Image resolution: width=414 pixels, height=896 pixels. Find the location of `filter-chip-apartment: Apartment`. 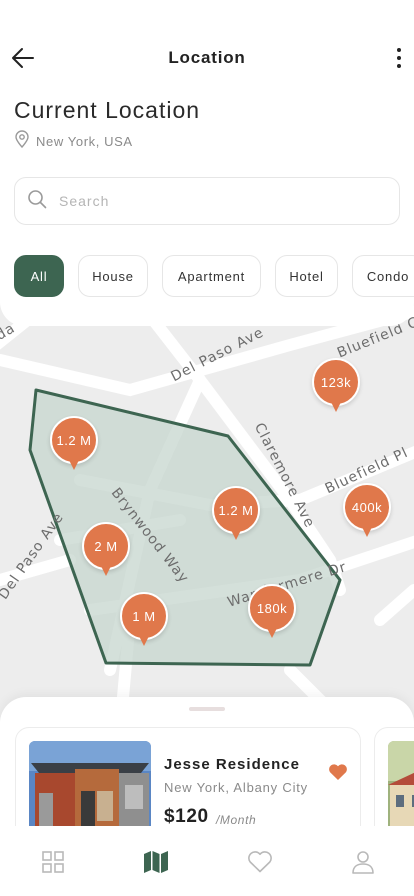

filter-chip-apartment: Apartment is located at coordinates (211, 276).